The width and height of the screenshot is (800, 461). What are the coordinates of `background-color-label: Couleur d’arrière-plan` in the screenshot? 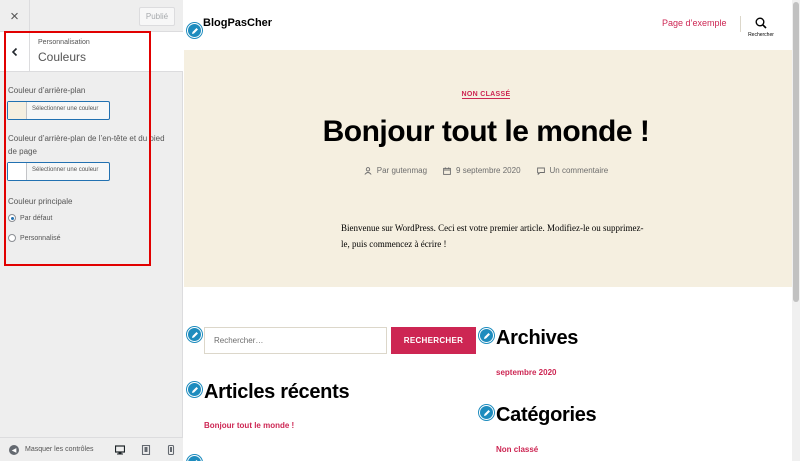 It's located at (47, 90).